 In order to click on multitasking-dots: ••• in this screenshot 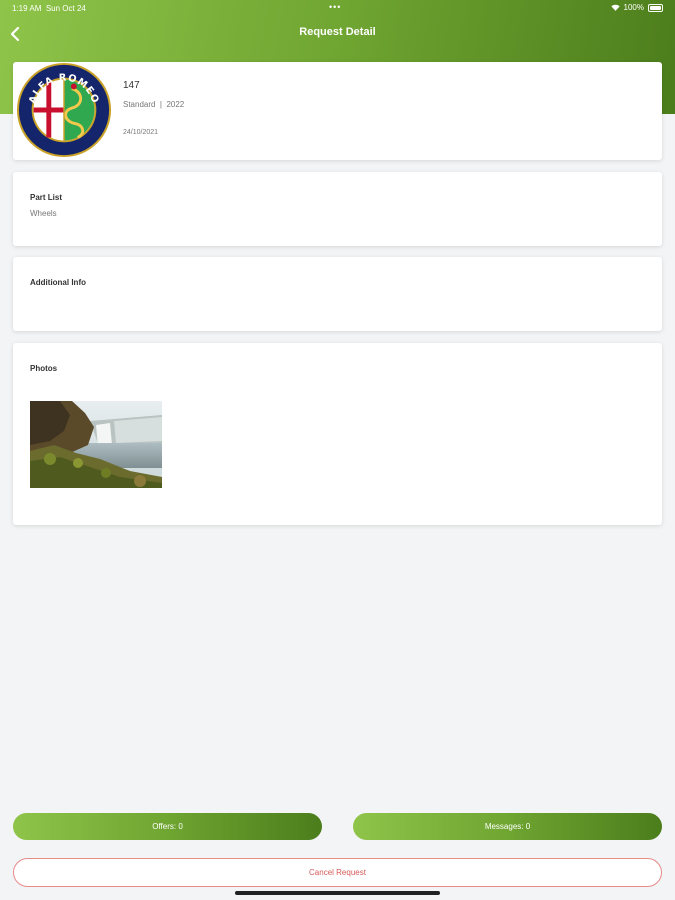, I will do `click(335, 7)`.